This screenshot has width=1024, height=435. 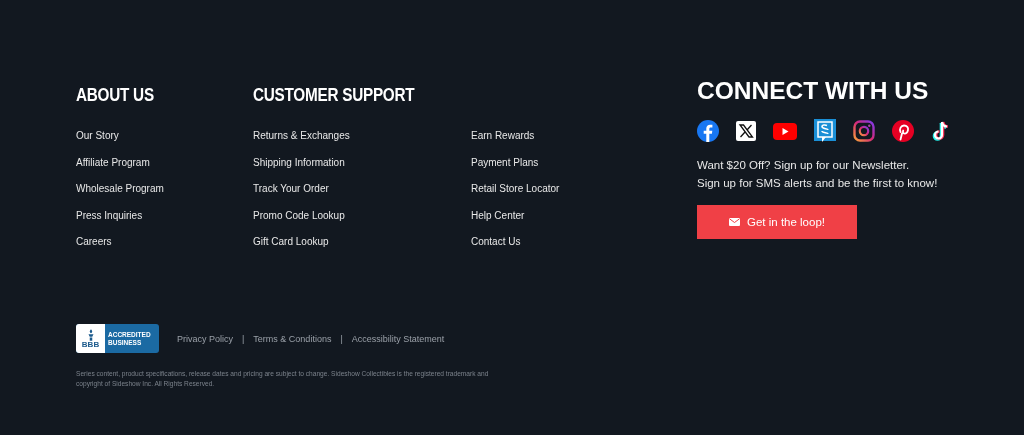 I want to click on pinterest-icon, so click(x=903, y=131).